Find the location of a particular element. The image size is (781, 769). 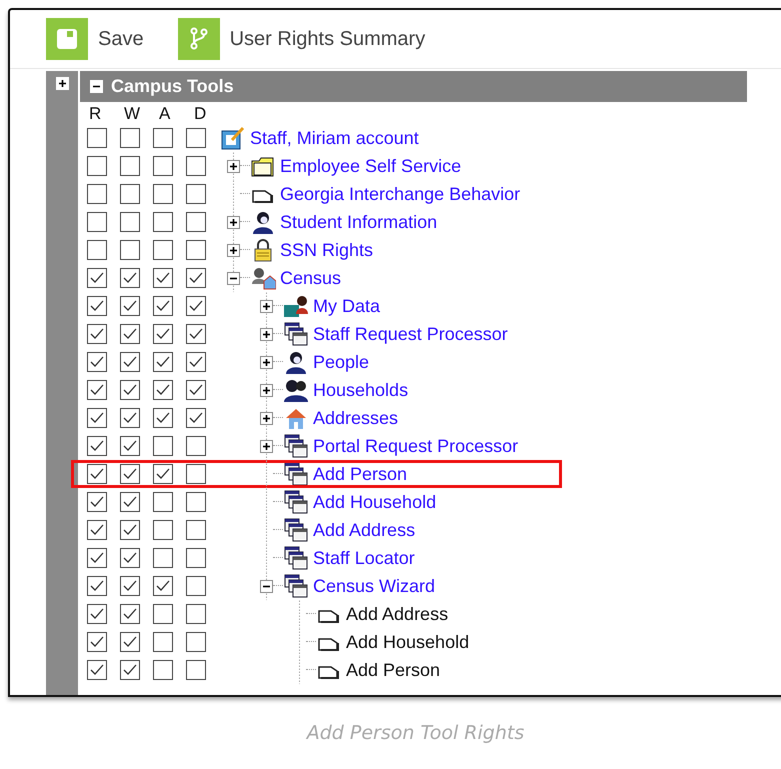

tree-item: SSN Rights is located at coordinates (327, 250).